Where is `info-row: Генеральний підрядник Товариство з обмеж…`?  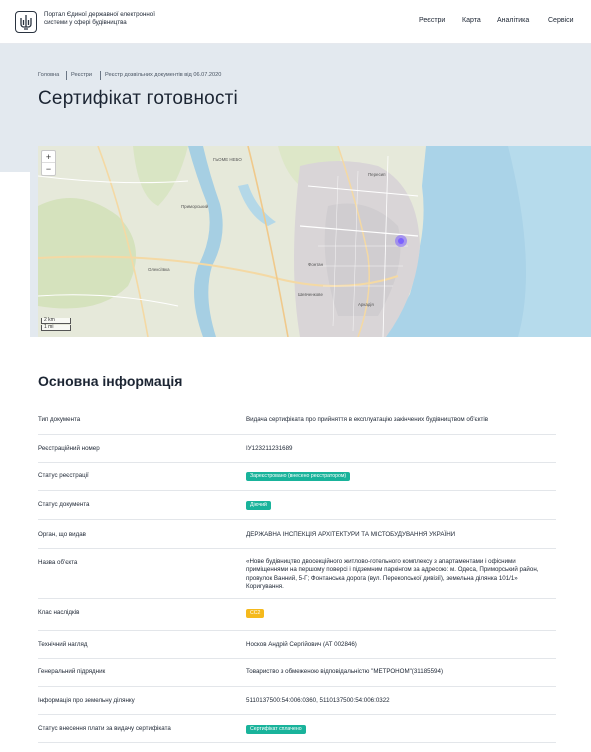 info-row: Генеральний підрядник Товариство з обмеж… is located at coordinates (297, 673).